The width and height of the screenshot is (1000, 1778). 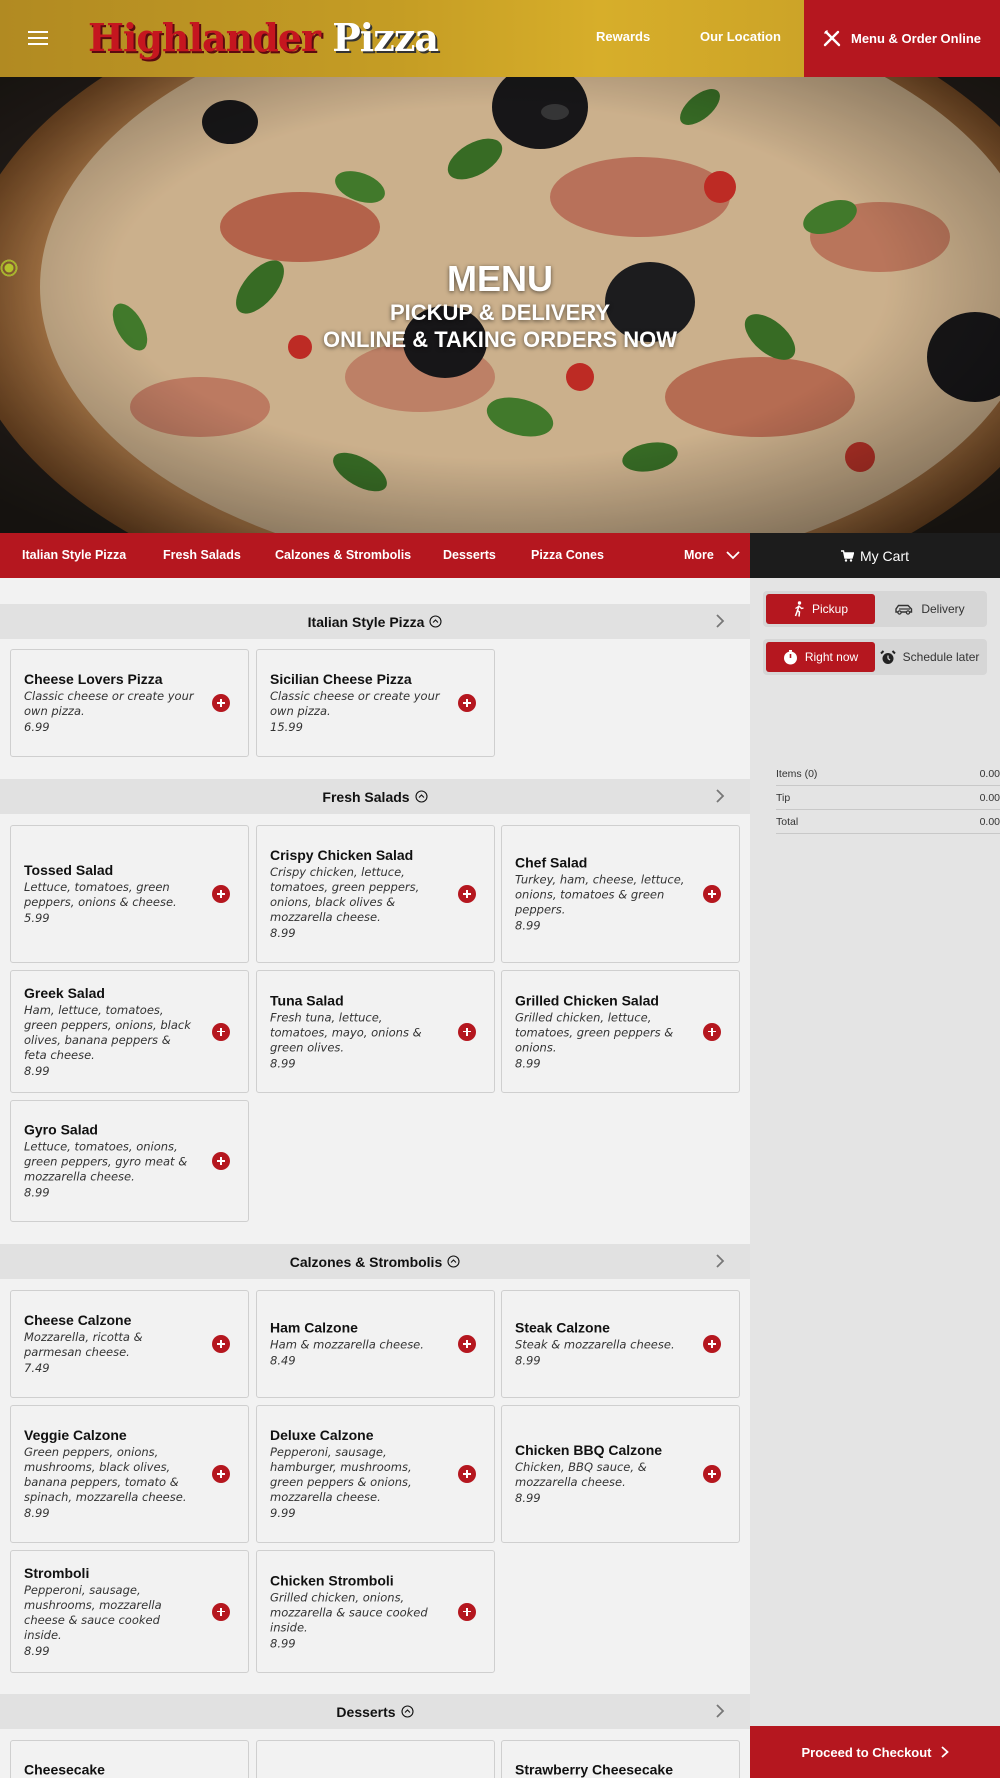 What do you see at coordinates (421, 796) in the screenshot?
I see `collapse-chevron-up-icon` at bounding box center [421, 796].